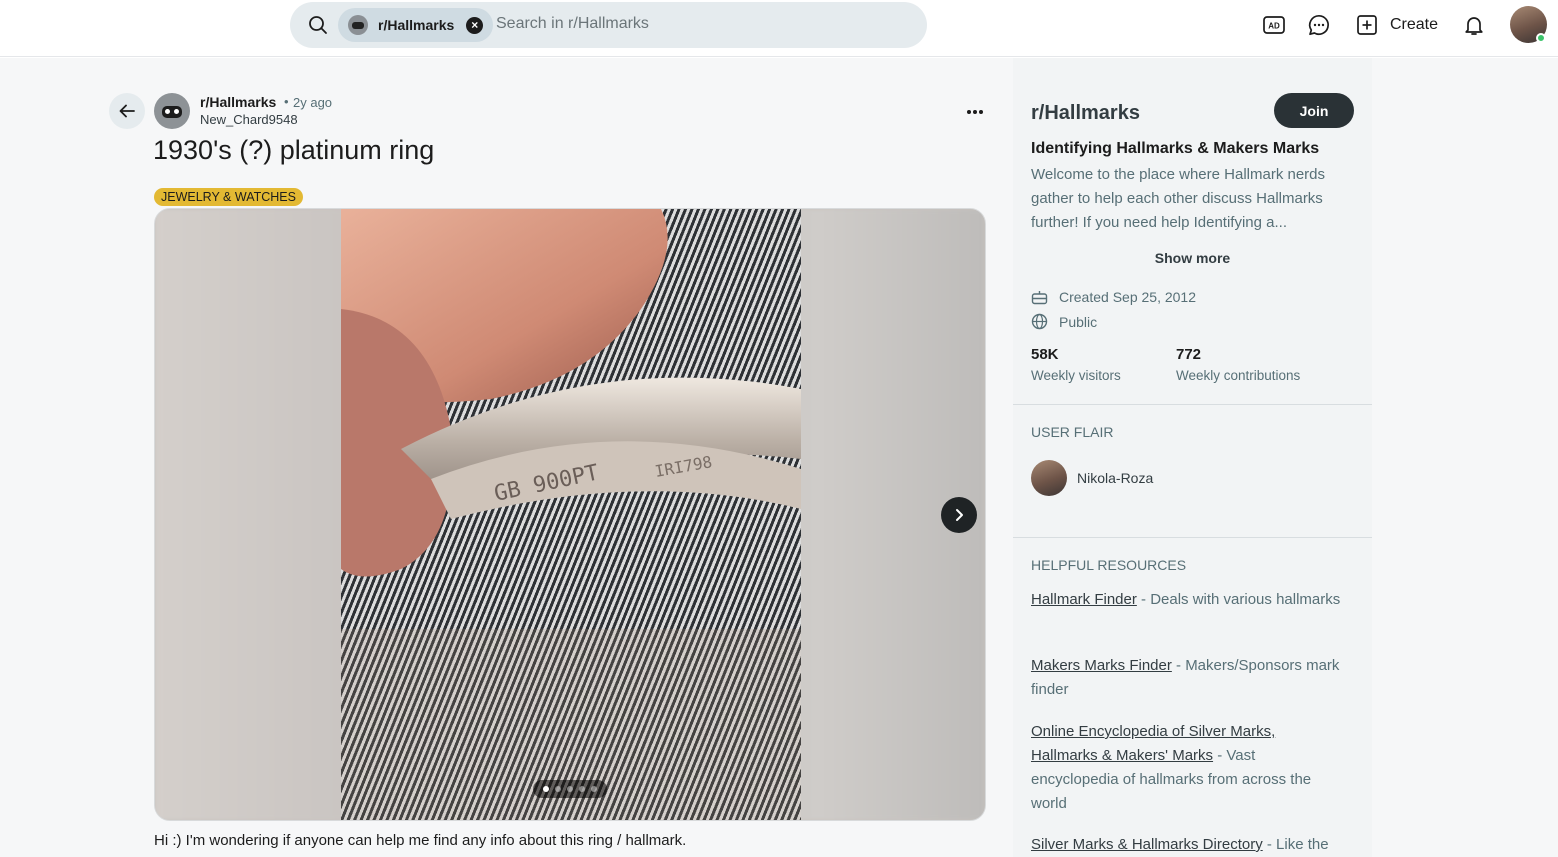 The image size is (1558, 857). I want to click on resource-desc: - Deals with various hallmarks, so click(1238, 599).